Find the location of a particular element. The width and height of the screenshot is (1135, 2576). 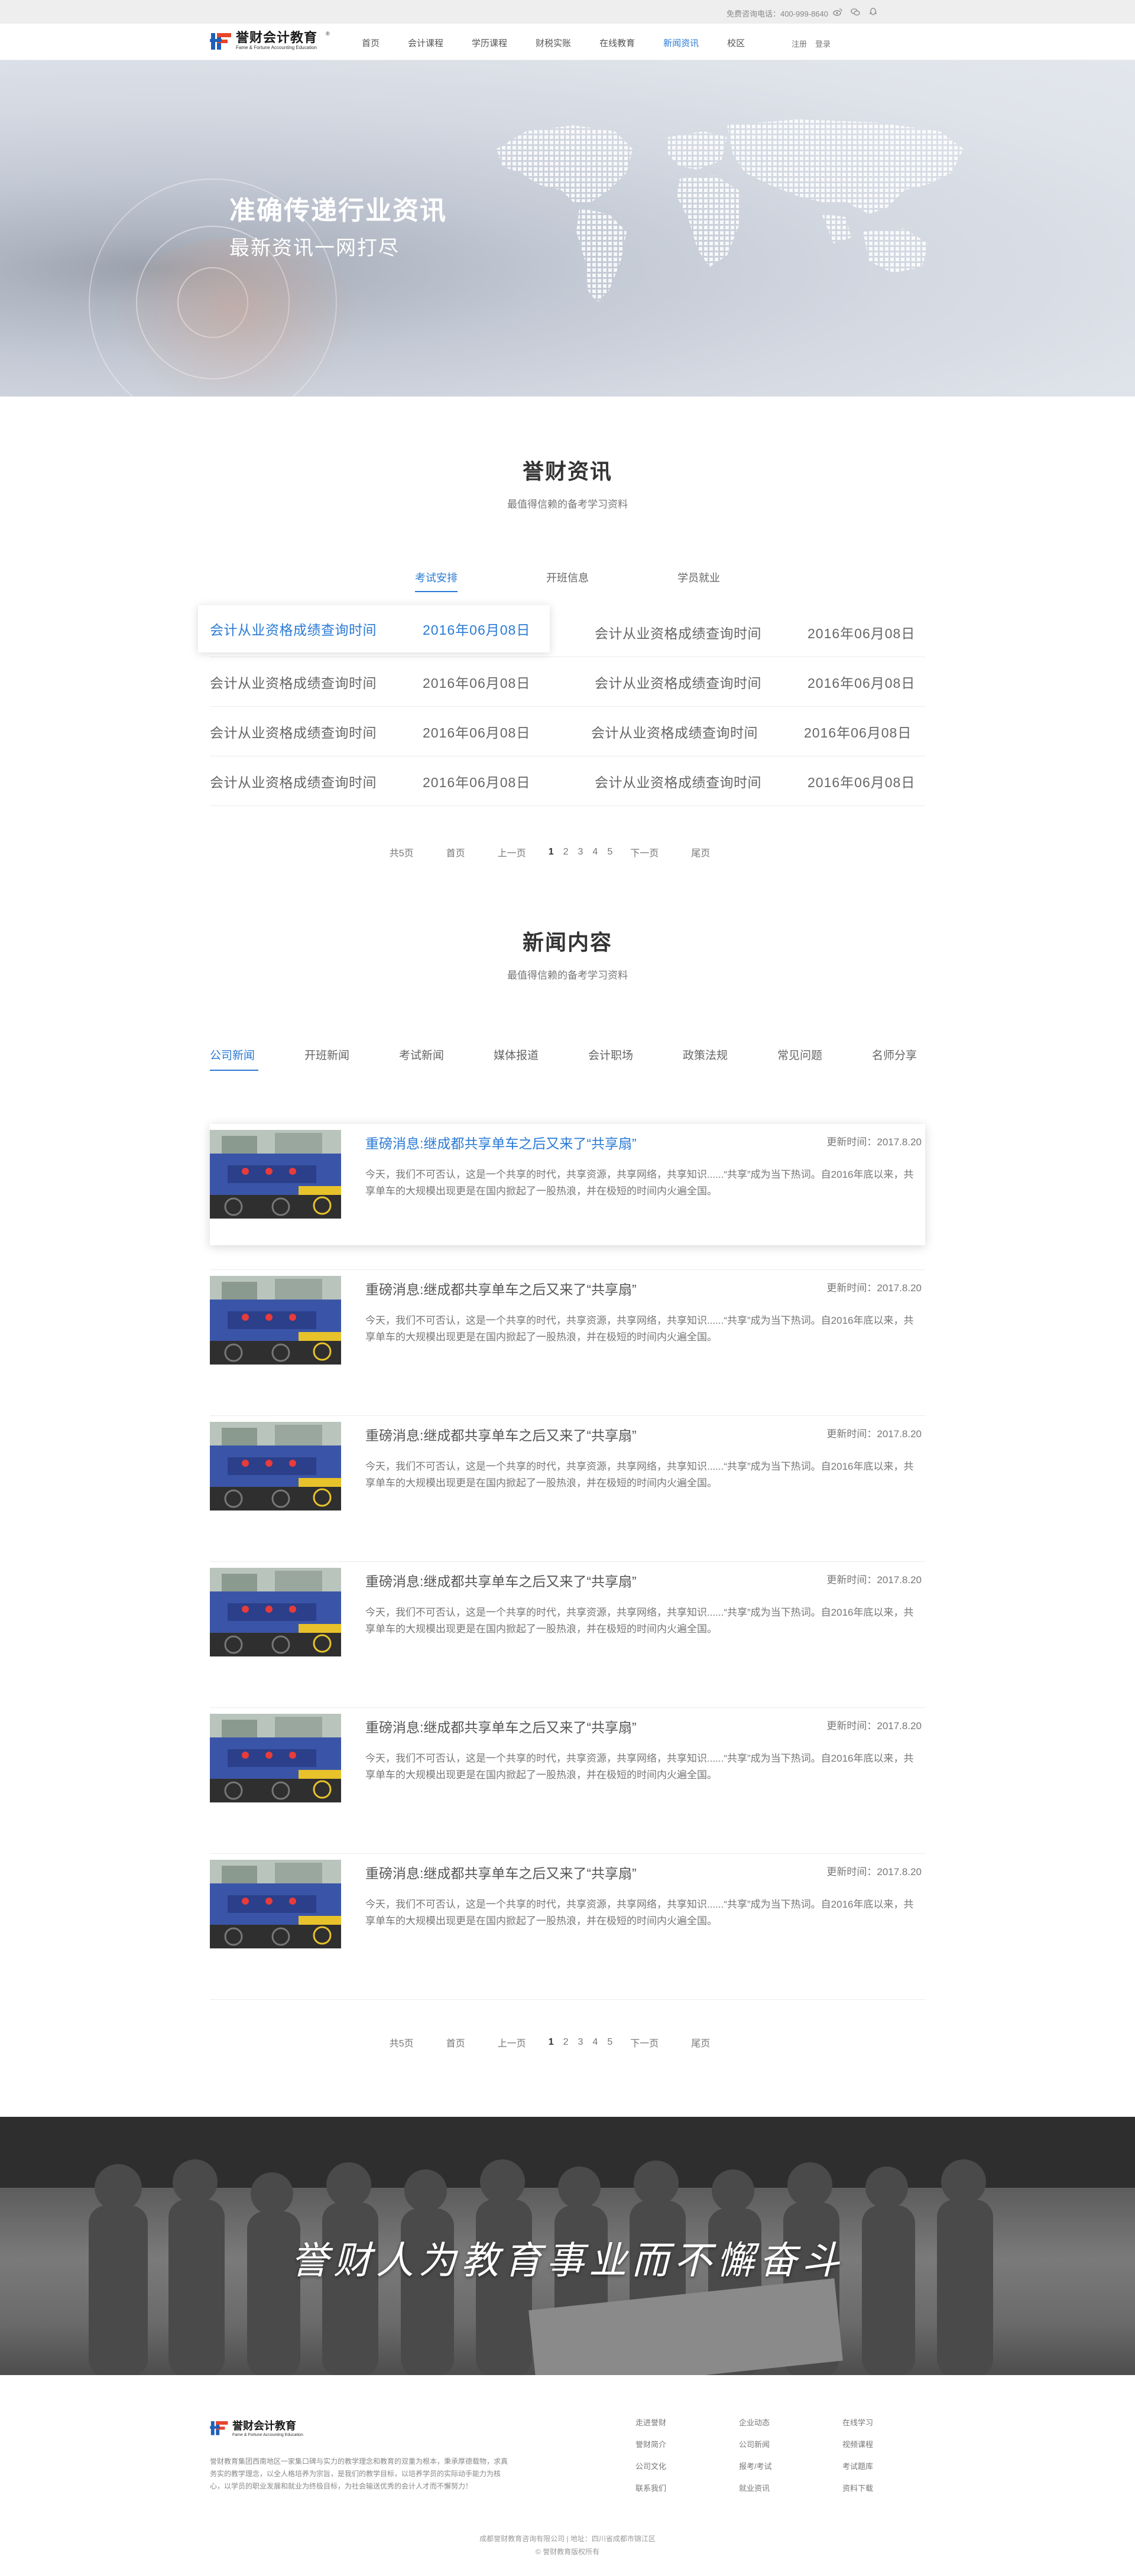

footer-link: 考试题库 is located at coordinates (857, 2465).